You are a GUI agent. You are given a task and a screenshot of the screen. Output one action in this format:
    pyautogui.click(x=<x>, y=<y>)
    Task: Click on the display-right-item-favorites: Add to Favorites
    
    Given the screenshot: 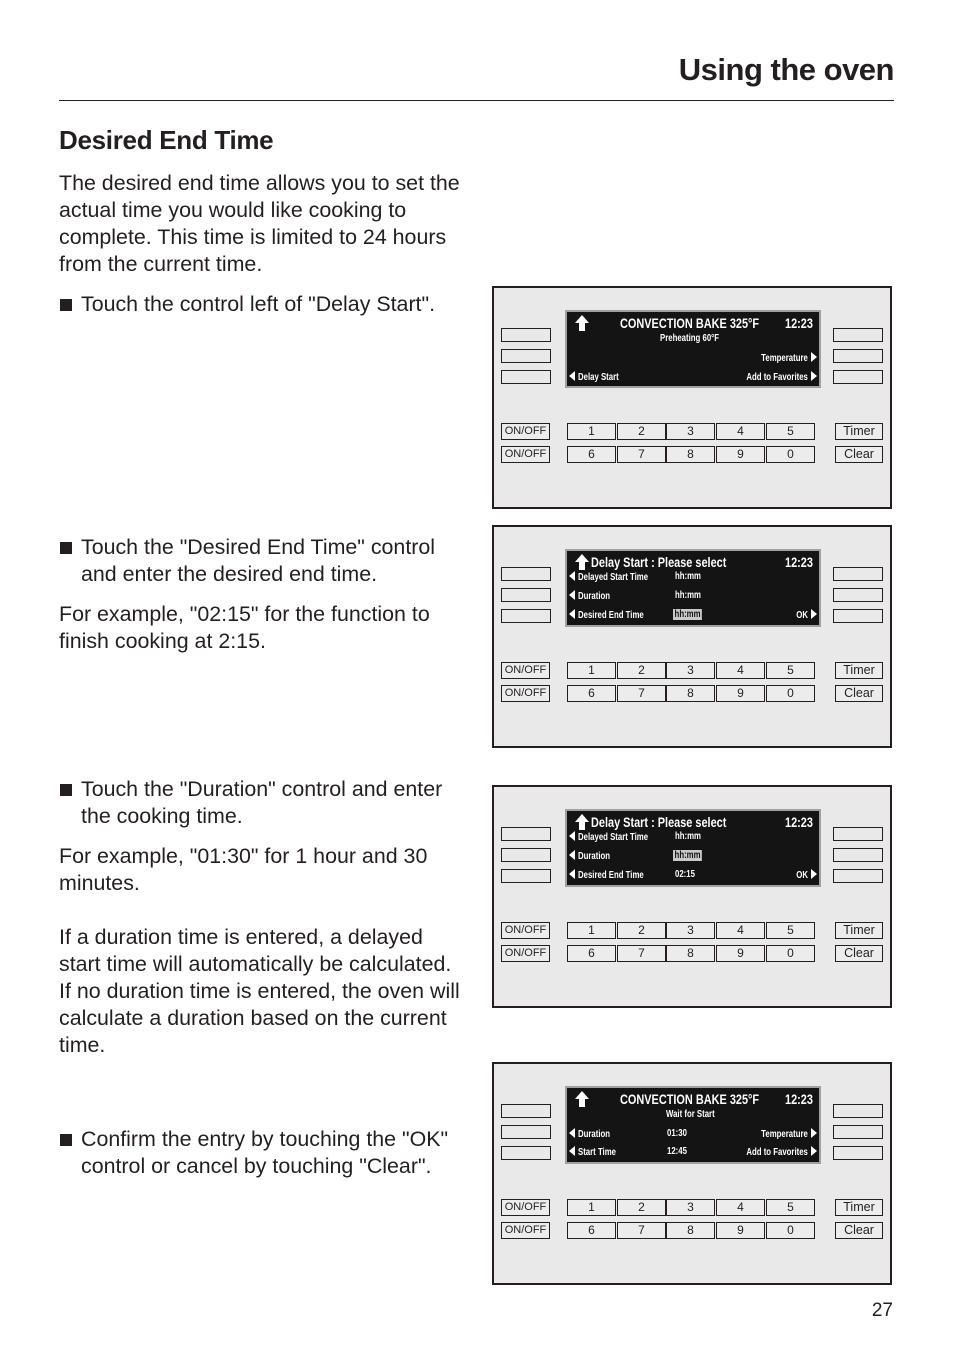 What is the action you would take?
    pyautogui.click(x=773, y=377)
    